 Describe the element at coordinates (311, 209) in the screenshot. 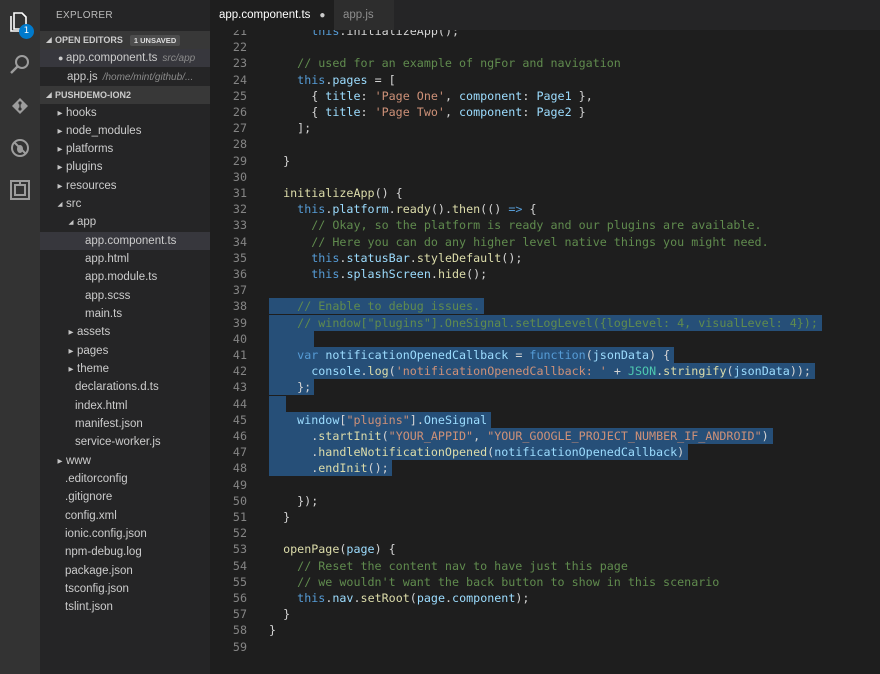

I see `code-token: this` at that location.